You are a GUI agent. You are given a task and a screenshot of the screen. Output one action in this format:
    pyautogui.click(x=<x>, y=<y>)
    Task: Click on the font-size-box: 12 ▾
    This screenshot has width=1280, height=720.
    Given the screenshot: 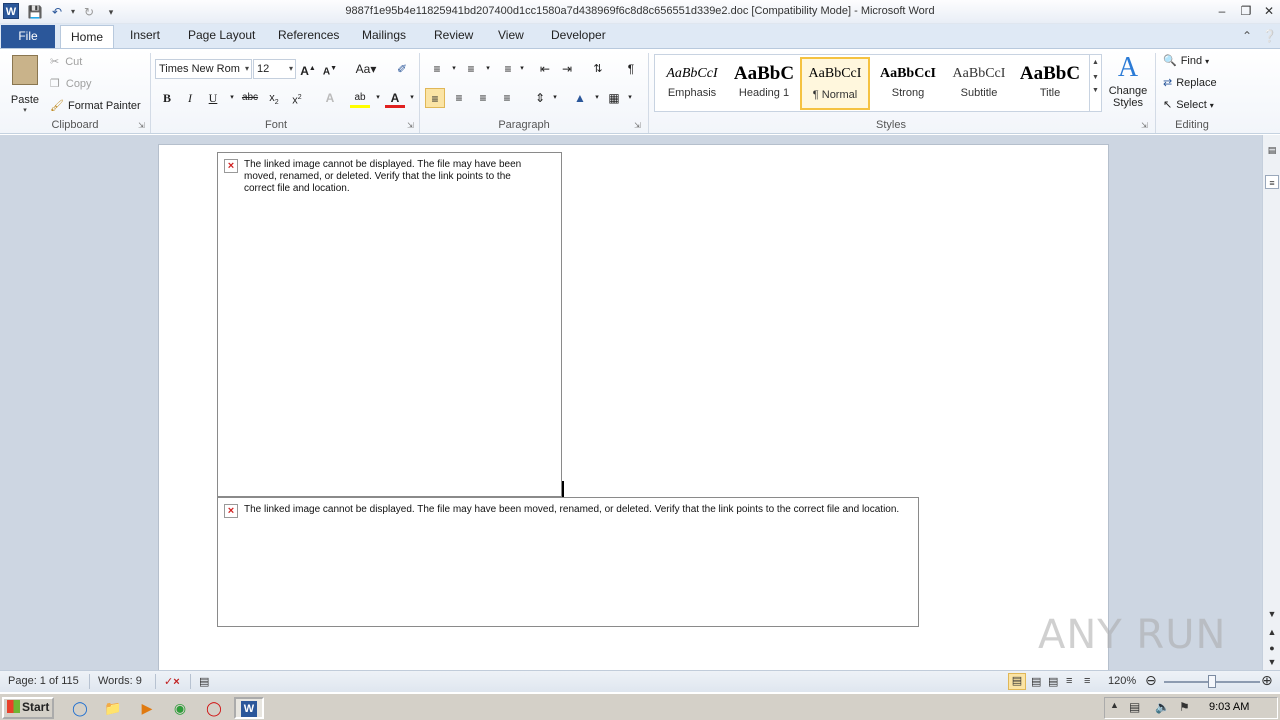 What is the action you would take?
    pyautogui.click(x=274, y=69)
    